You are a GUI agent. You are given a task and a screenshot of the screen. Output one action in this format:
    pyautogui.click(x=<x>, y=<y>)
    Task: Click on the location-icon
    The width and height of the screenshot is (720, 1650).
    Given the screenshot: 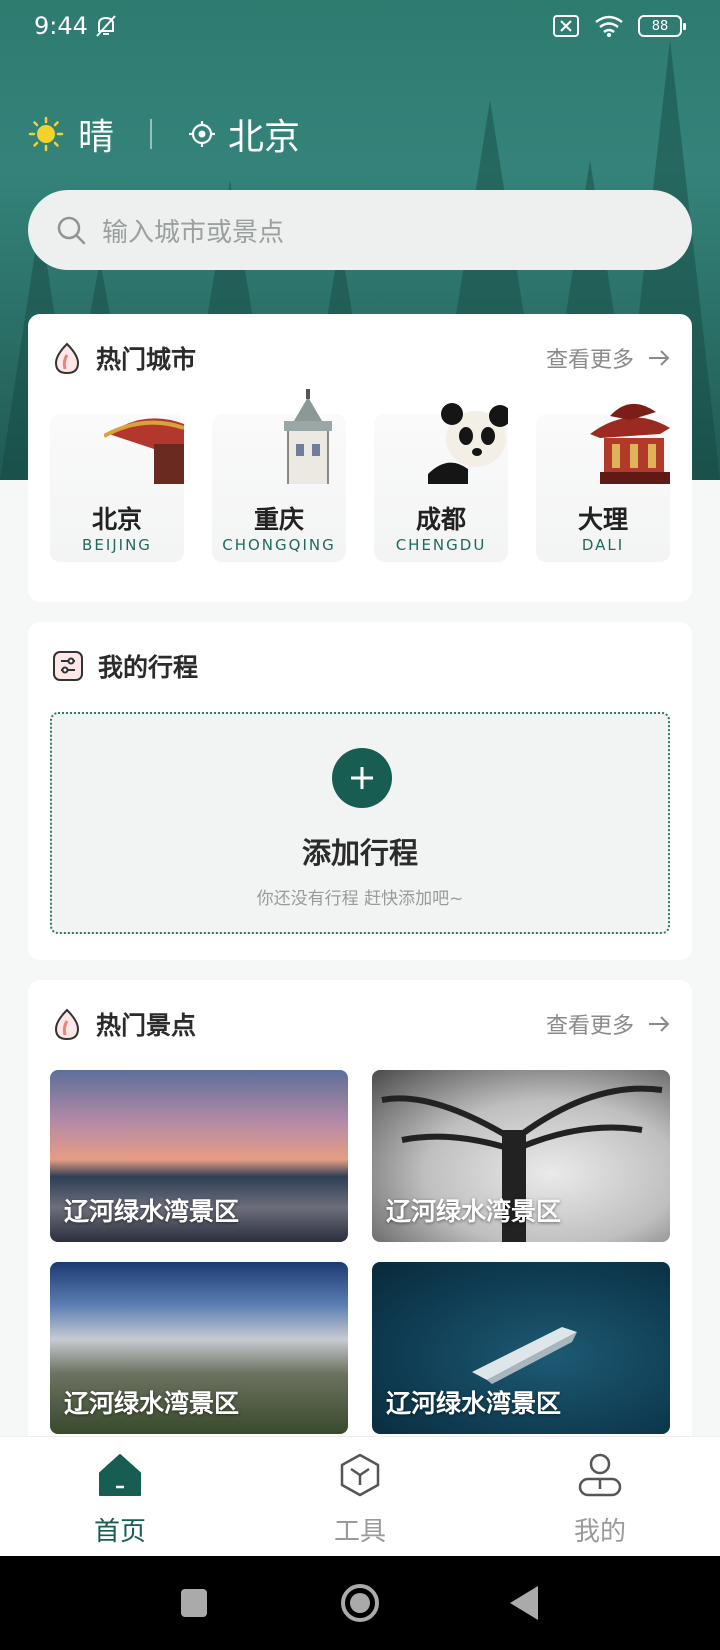 What is the action you would take?
    pyautogui.click(x=202, y=134)
    